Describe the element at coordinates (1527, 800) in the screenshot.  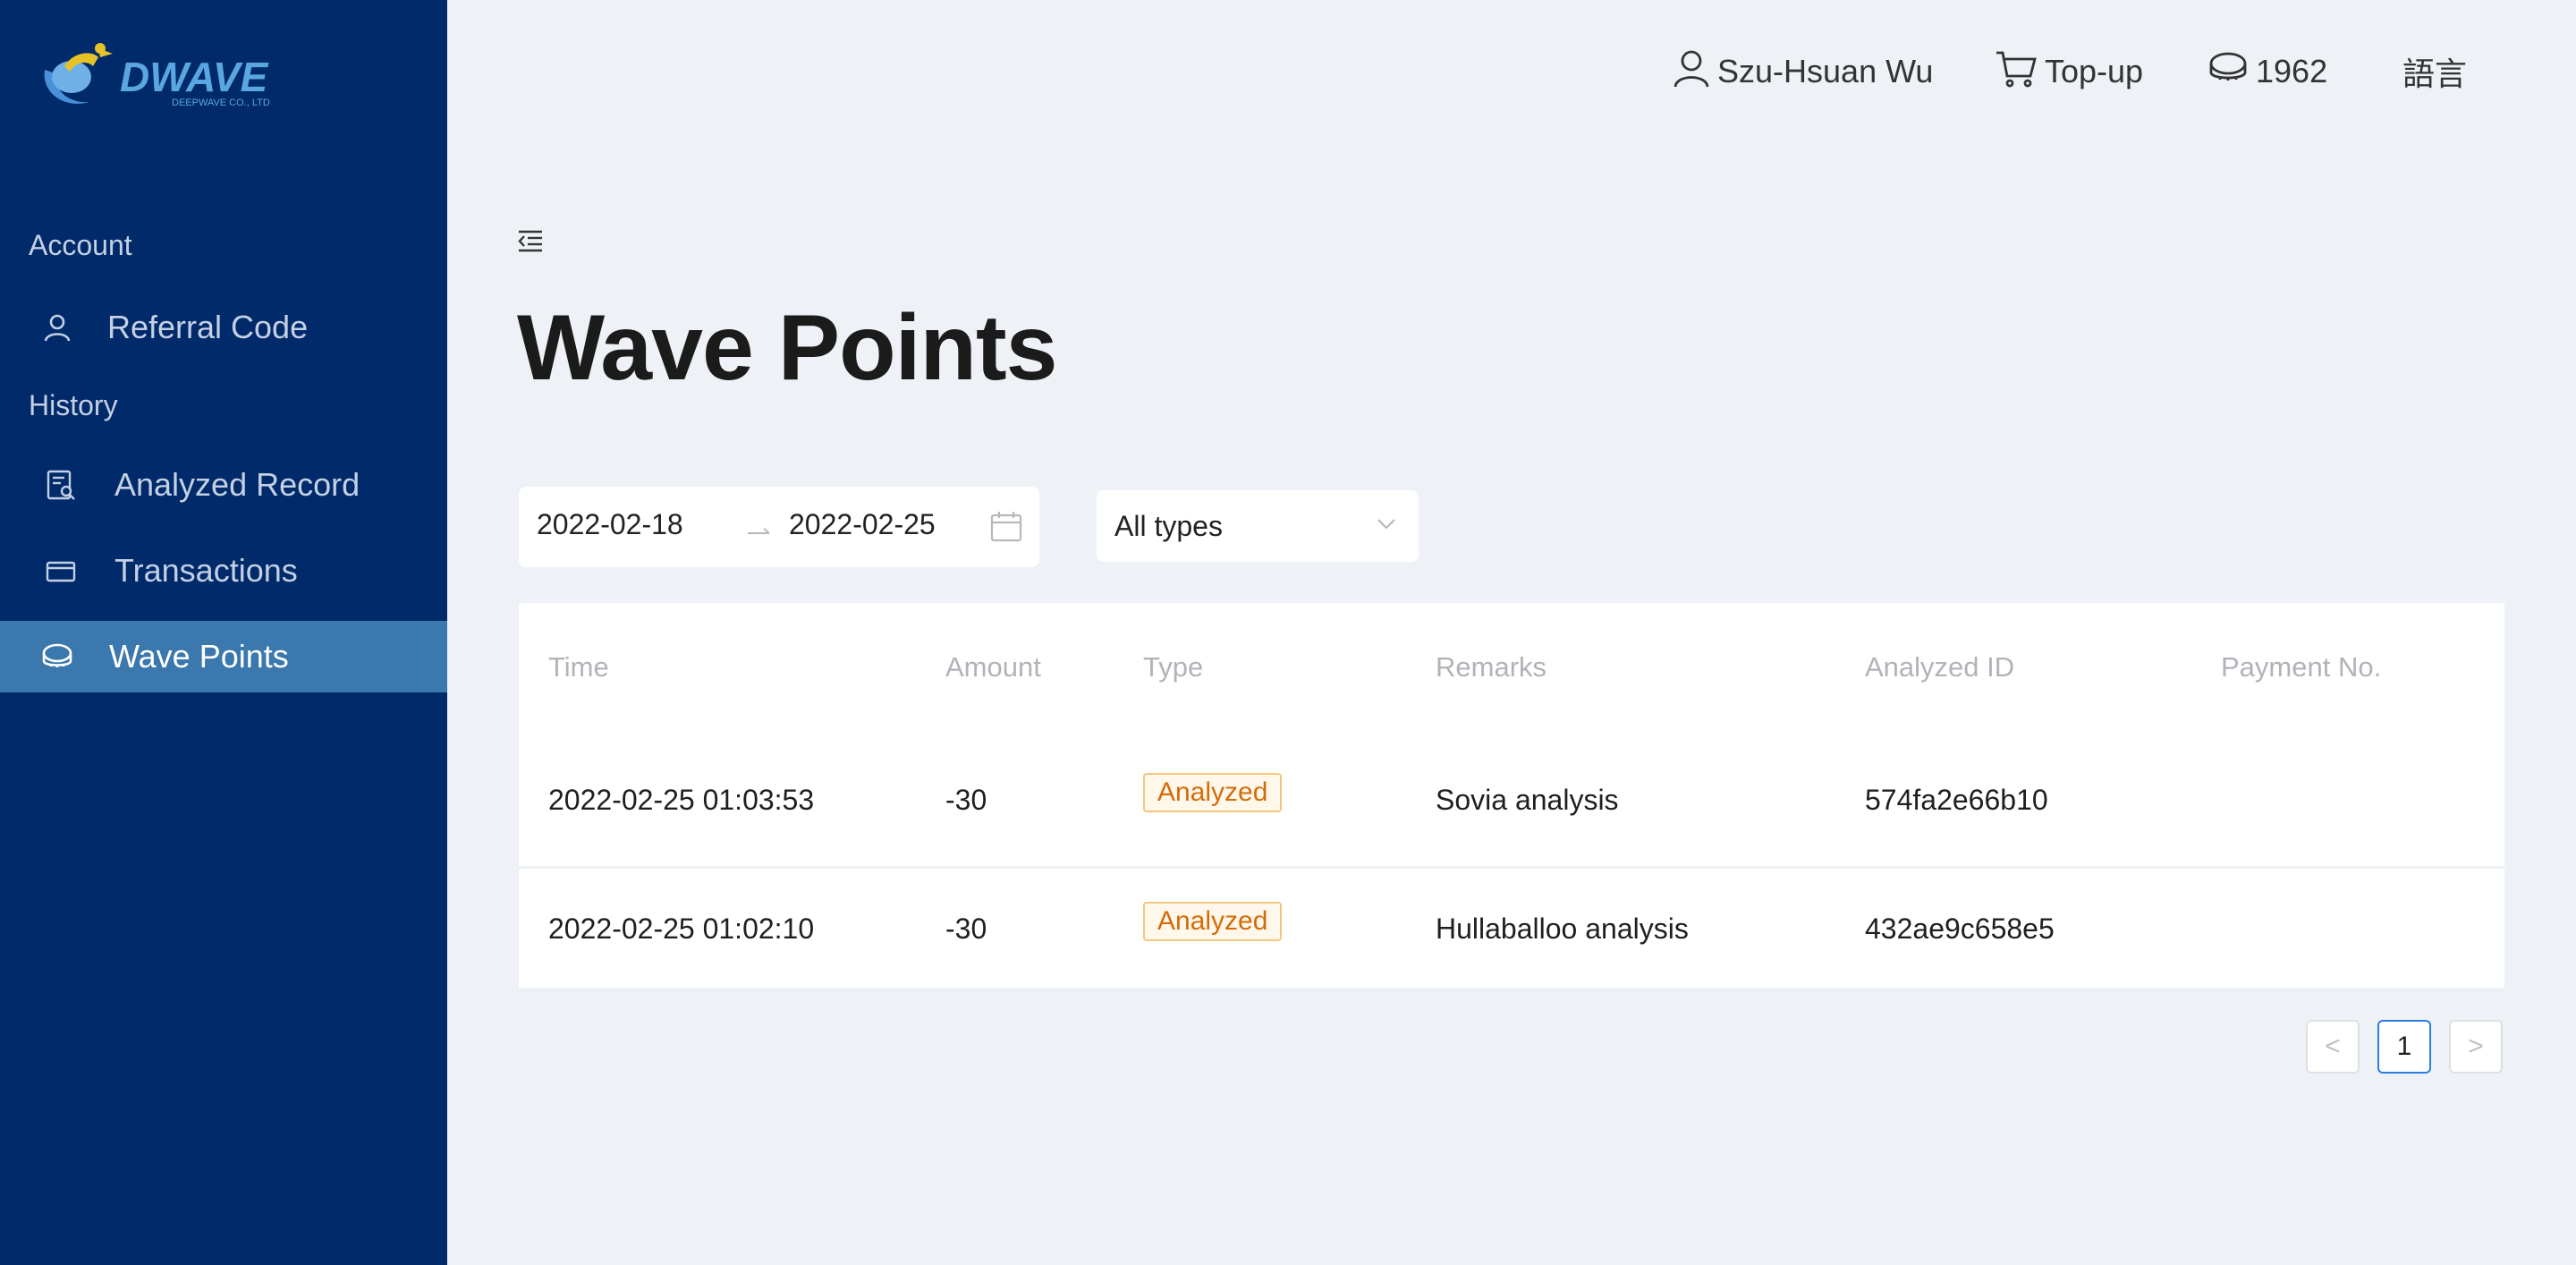
I see `cell-remarks: Sovia analysis` at that location.